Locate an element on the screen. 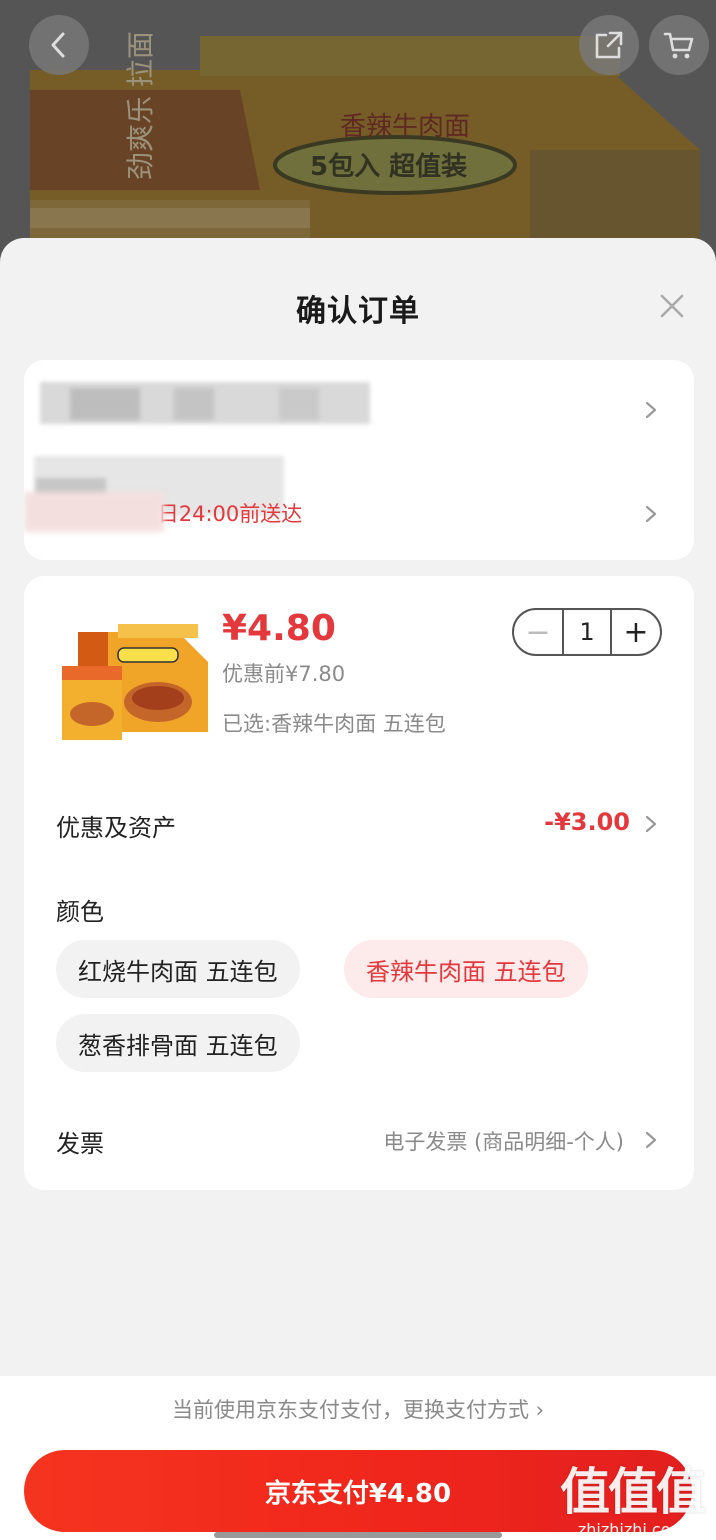  discount-value: -¥3.00 is located at coordinates (587, 822).